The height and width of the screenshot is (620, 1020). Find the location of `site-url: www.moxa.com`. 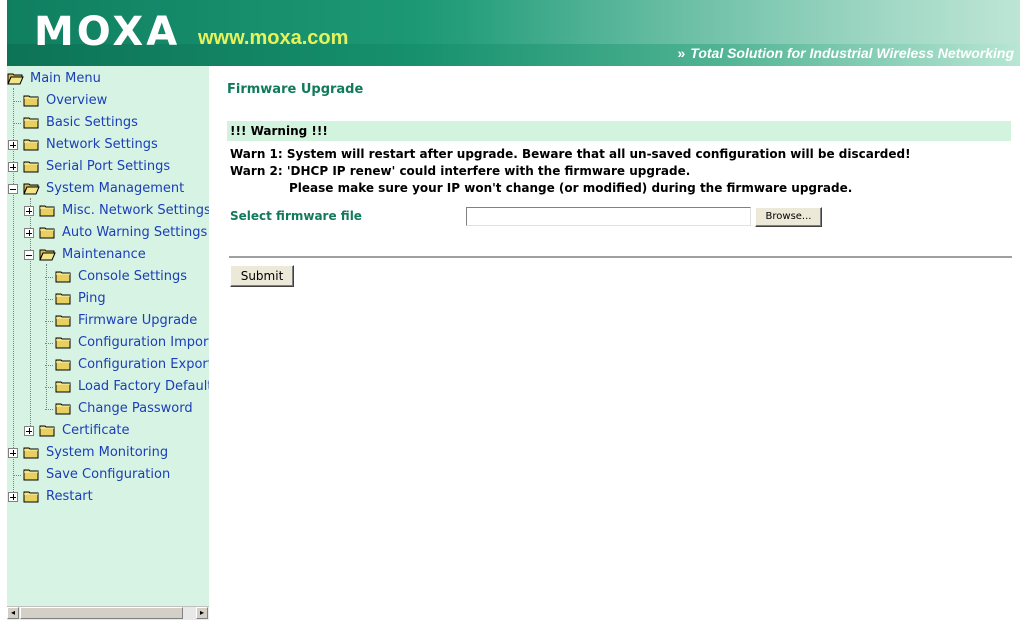

site-url: www.moxa.com is located at coordinates (273, 38).